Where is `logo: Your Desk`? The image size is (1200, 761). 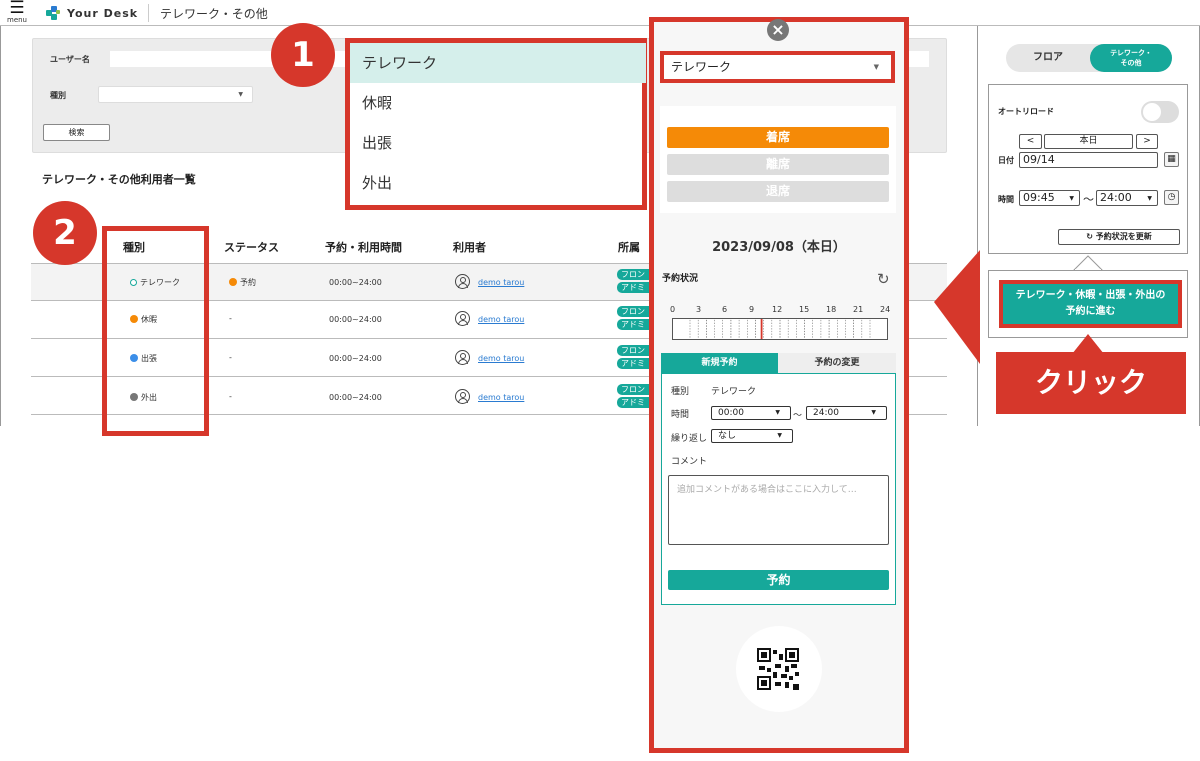 logo: Your Desk is located at coordinates (92, 13).